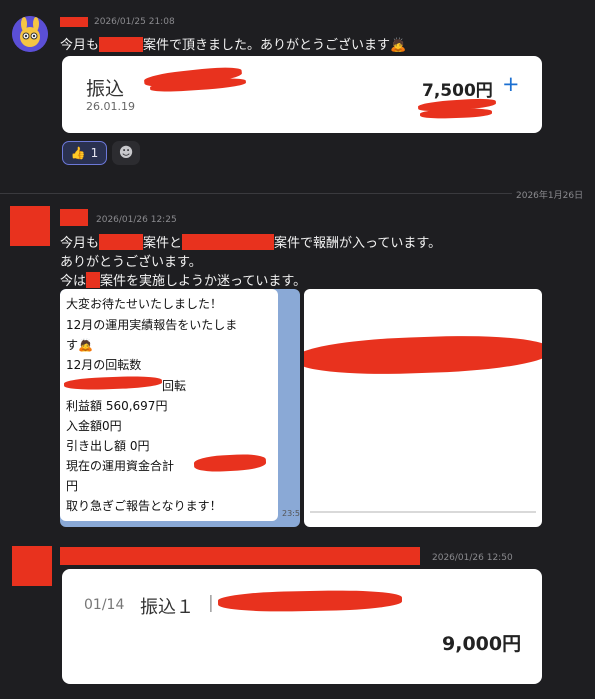 Image resolution: width=595 pixels, height=699 pixels. Describe the element at coordinates (457, 91) in the screenshot. I see `transfer-amount: 7,500円` at that location.